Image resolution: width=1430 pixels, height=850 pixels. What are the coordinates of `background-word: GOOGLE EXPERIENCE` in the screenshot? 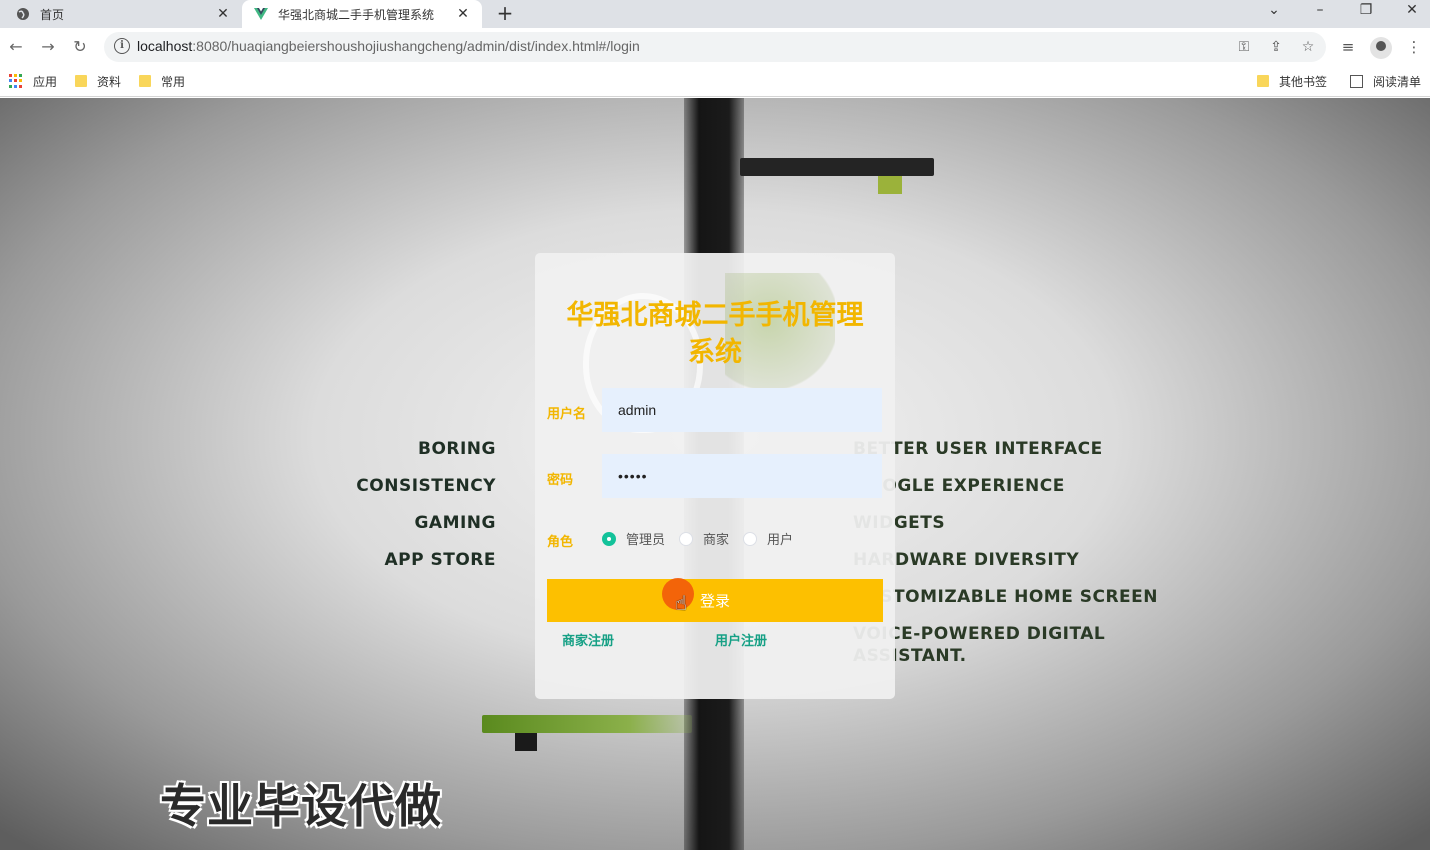 It's located at (959, 486).